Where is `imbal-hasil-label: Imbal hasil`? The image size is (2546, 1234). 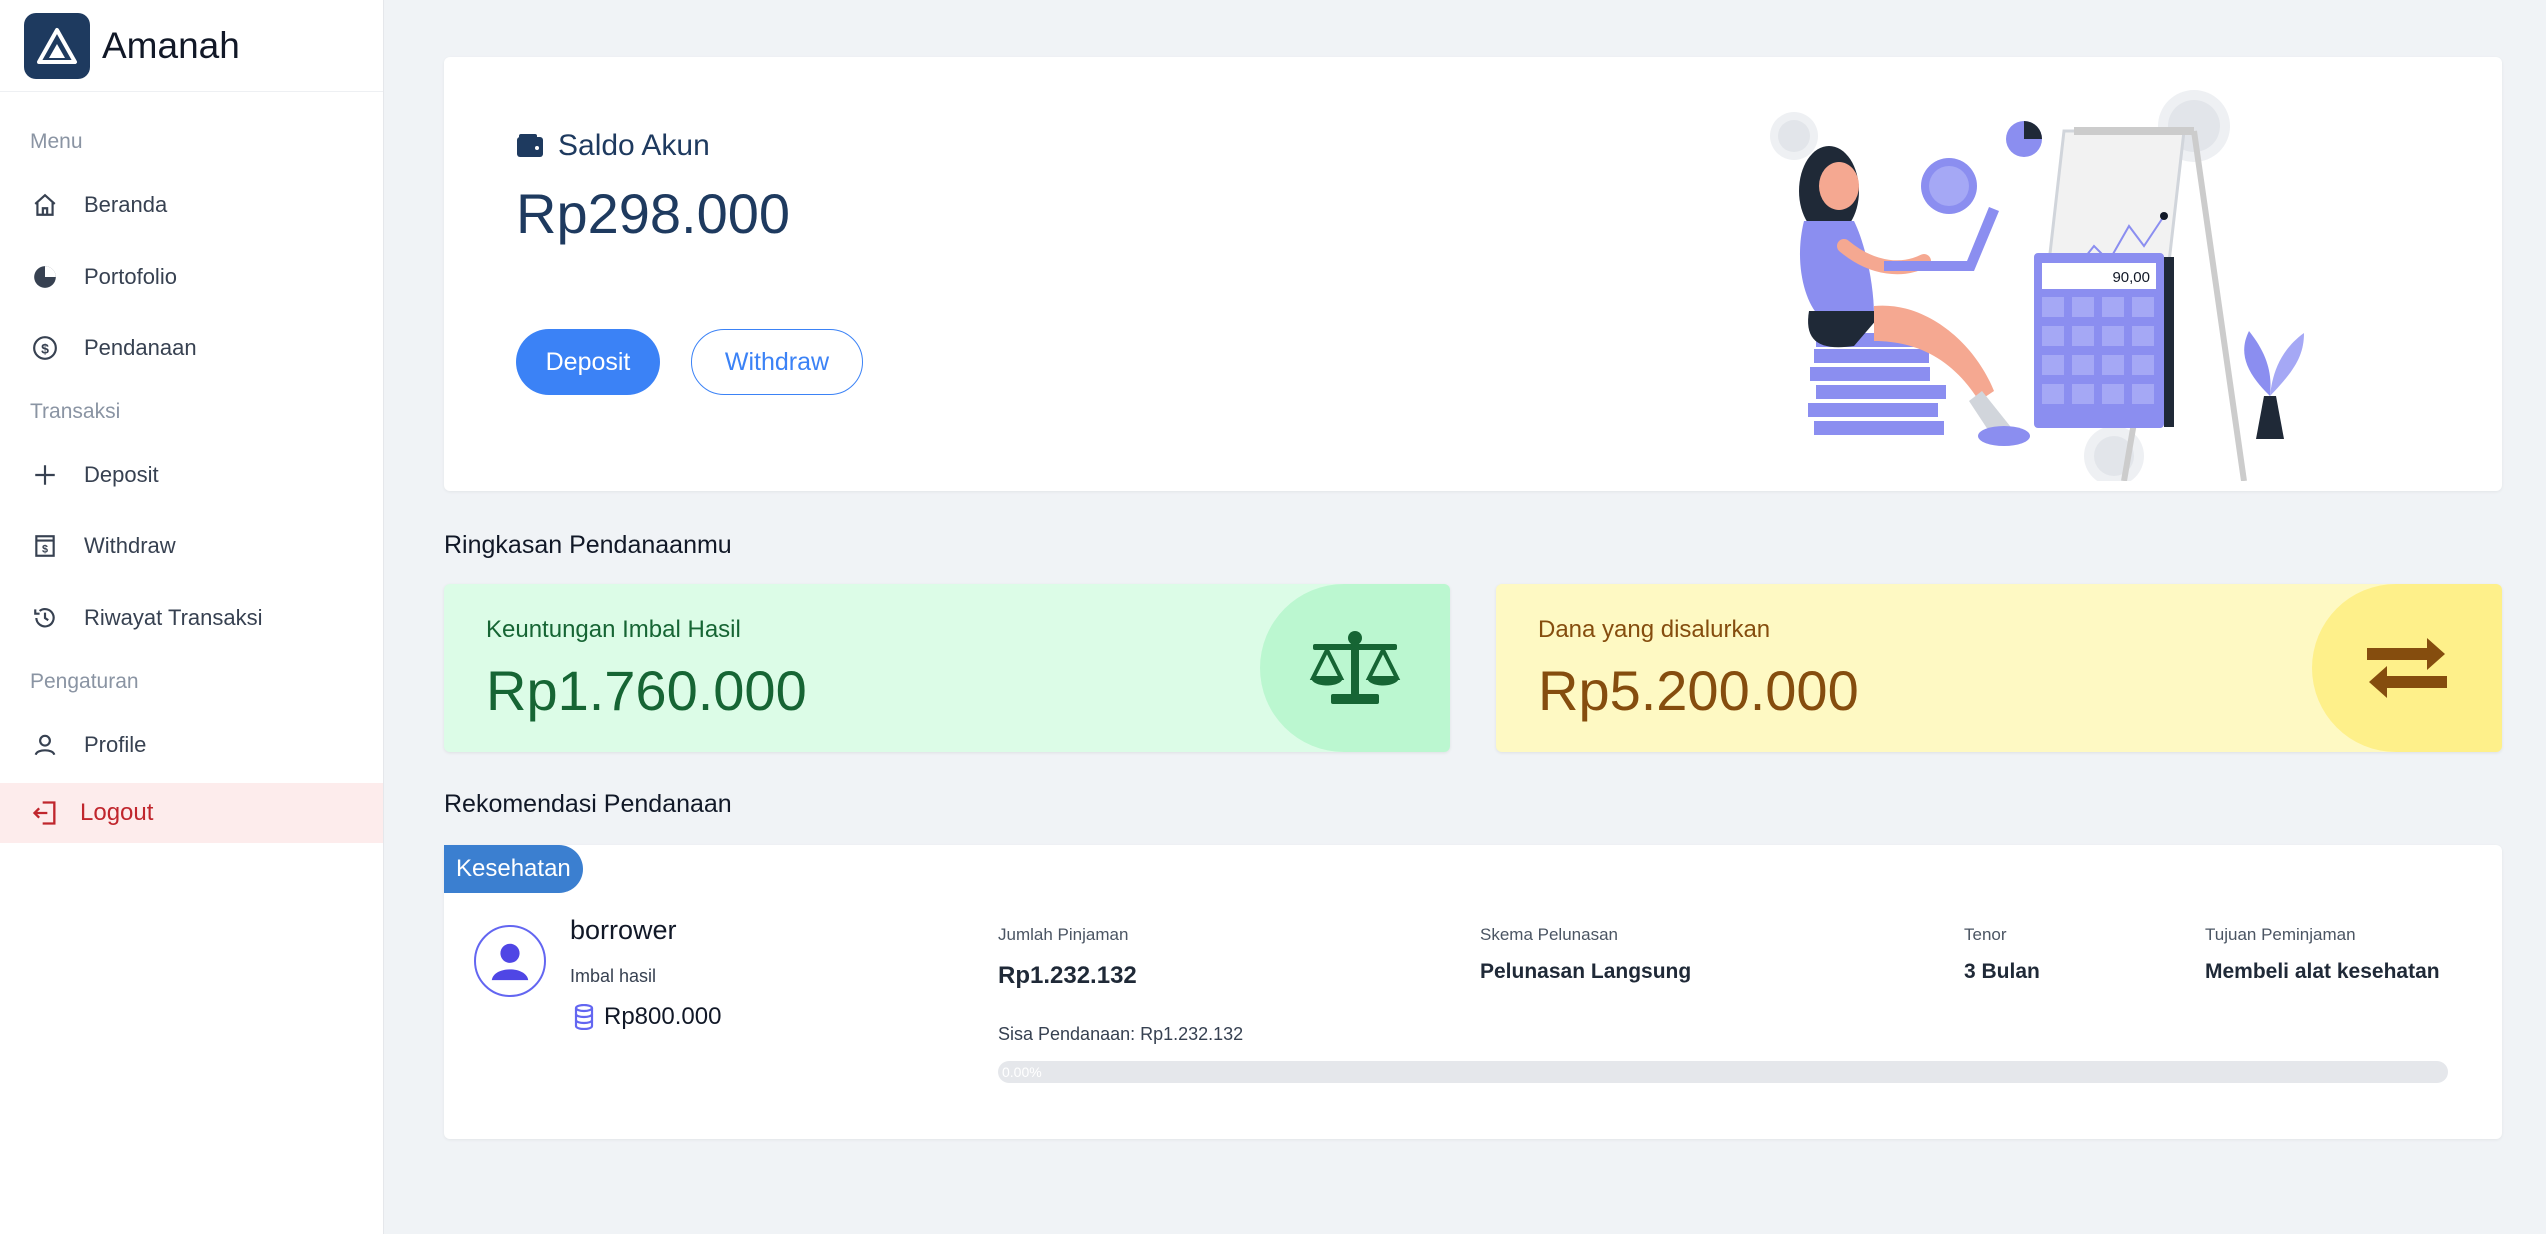 imbal-hasil-label: Imbal hasil is located at coordinates (613, 976).